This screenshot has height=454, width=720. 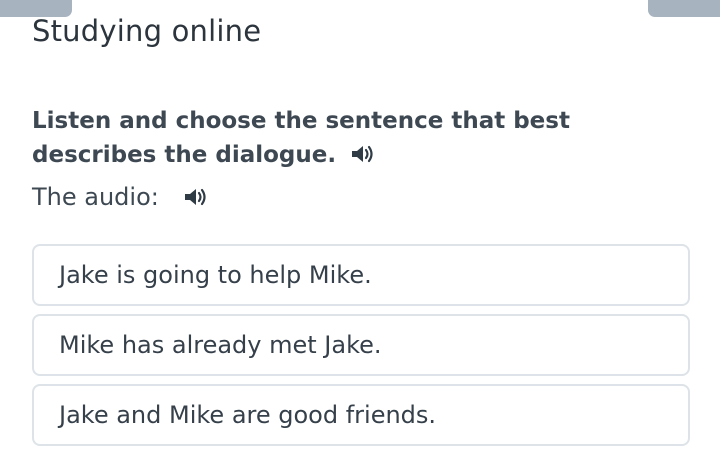 What do you see at coordinates (147, 31) in the screenshot?
I see `page-title: Studying online` at bounding box center [147, 31].